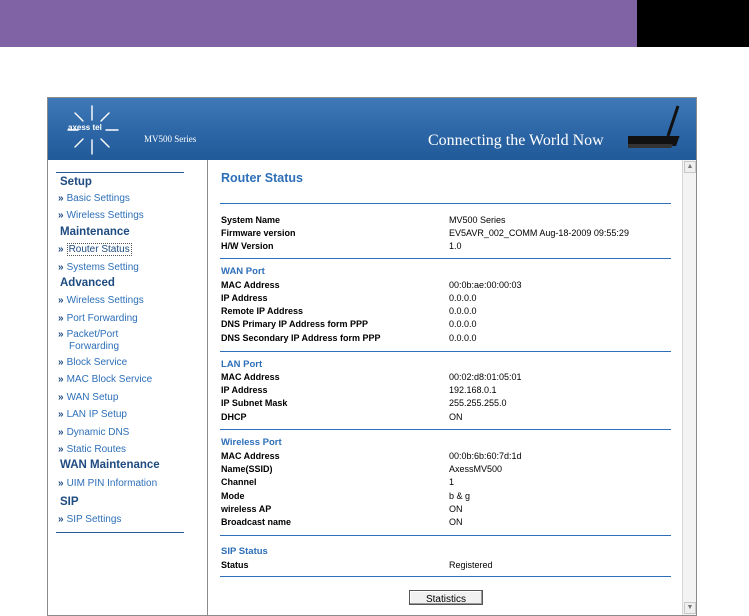  Describe the element at coordinates (690, 167) in the screenshot. I see `scroll-up-arrow-icon: ▲` at that location.